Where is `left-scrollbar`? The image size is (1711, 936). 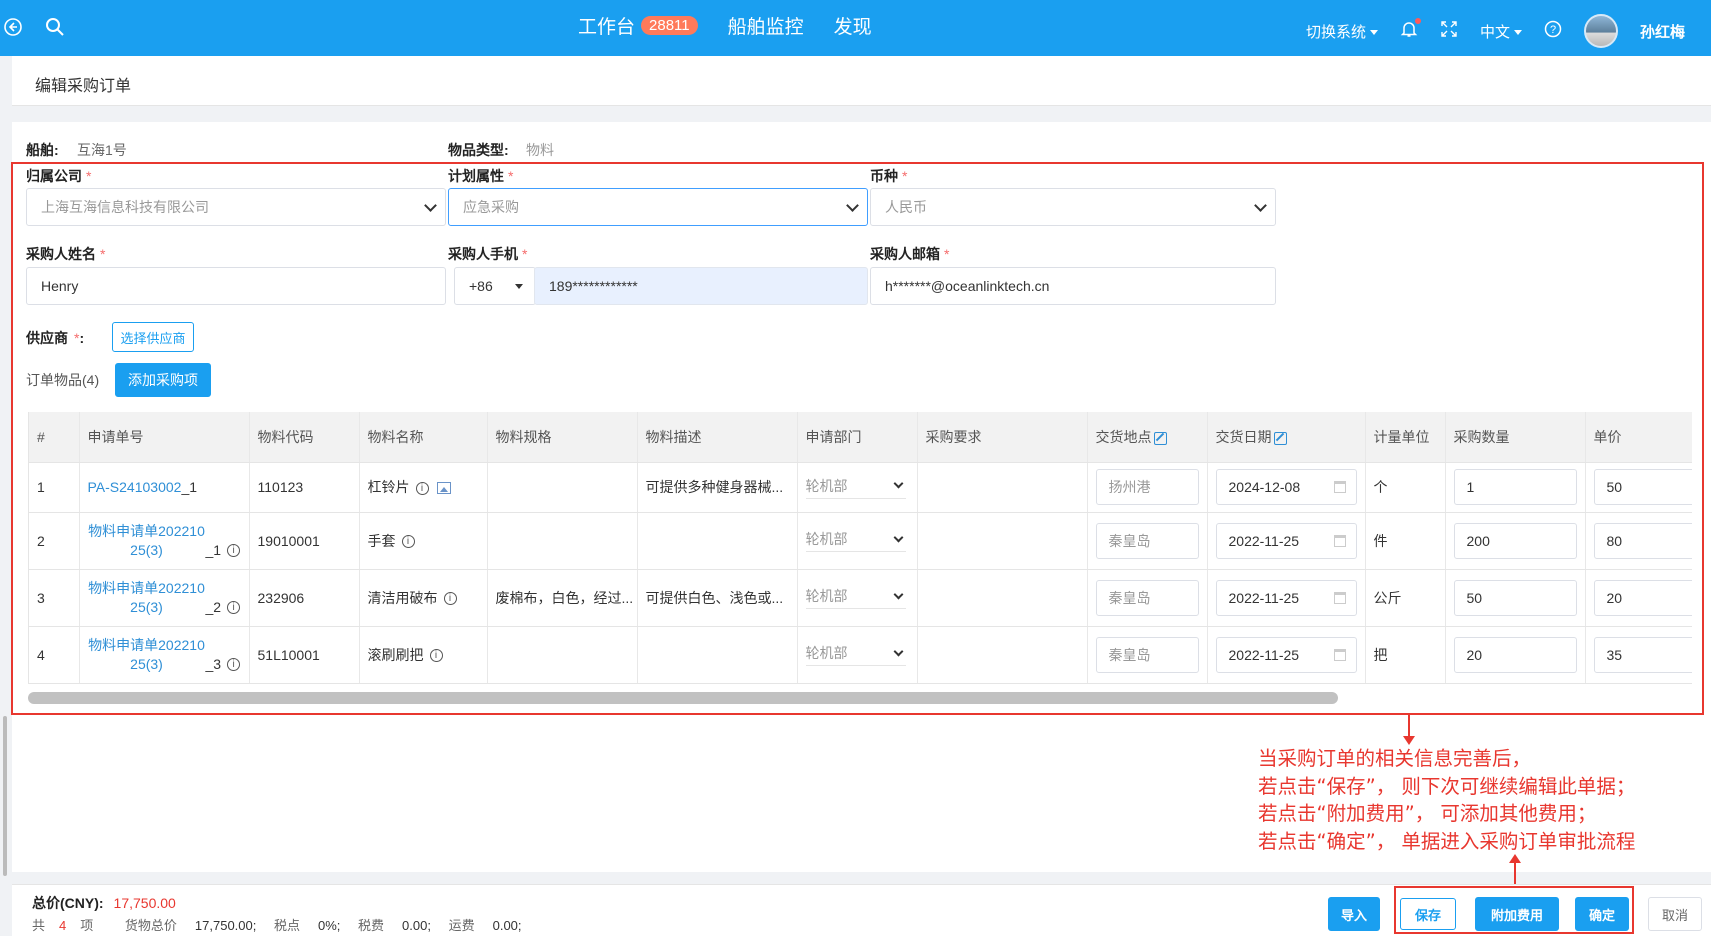 left-scrollbar is located at coordinates (6, 496).